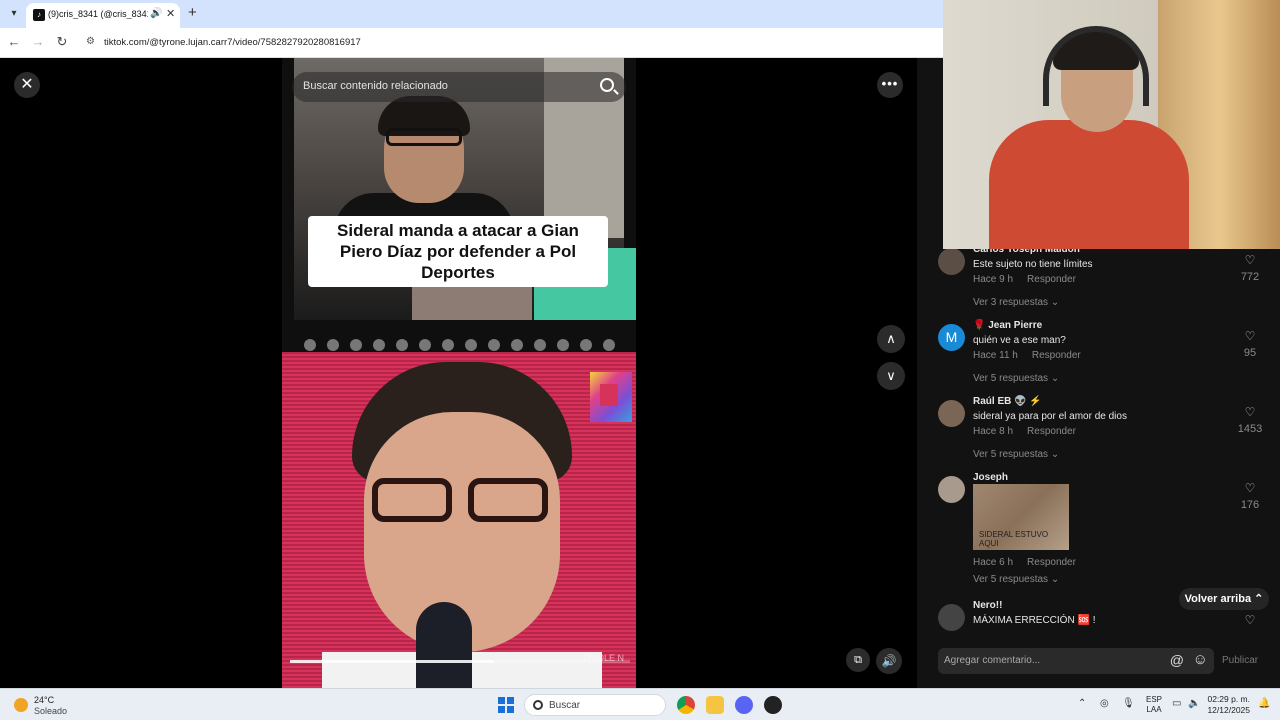 The width and height of the screenshot is (1280, 720). What do you see at coordinates (1228, 710) in the screenshot?
I see `clock-date: 12/12/2025` at bounding box center [1228, 710].